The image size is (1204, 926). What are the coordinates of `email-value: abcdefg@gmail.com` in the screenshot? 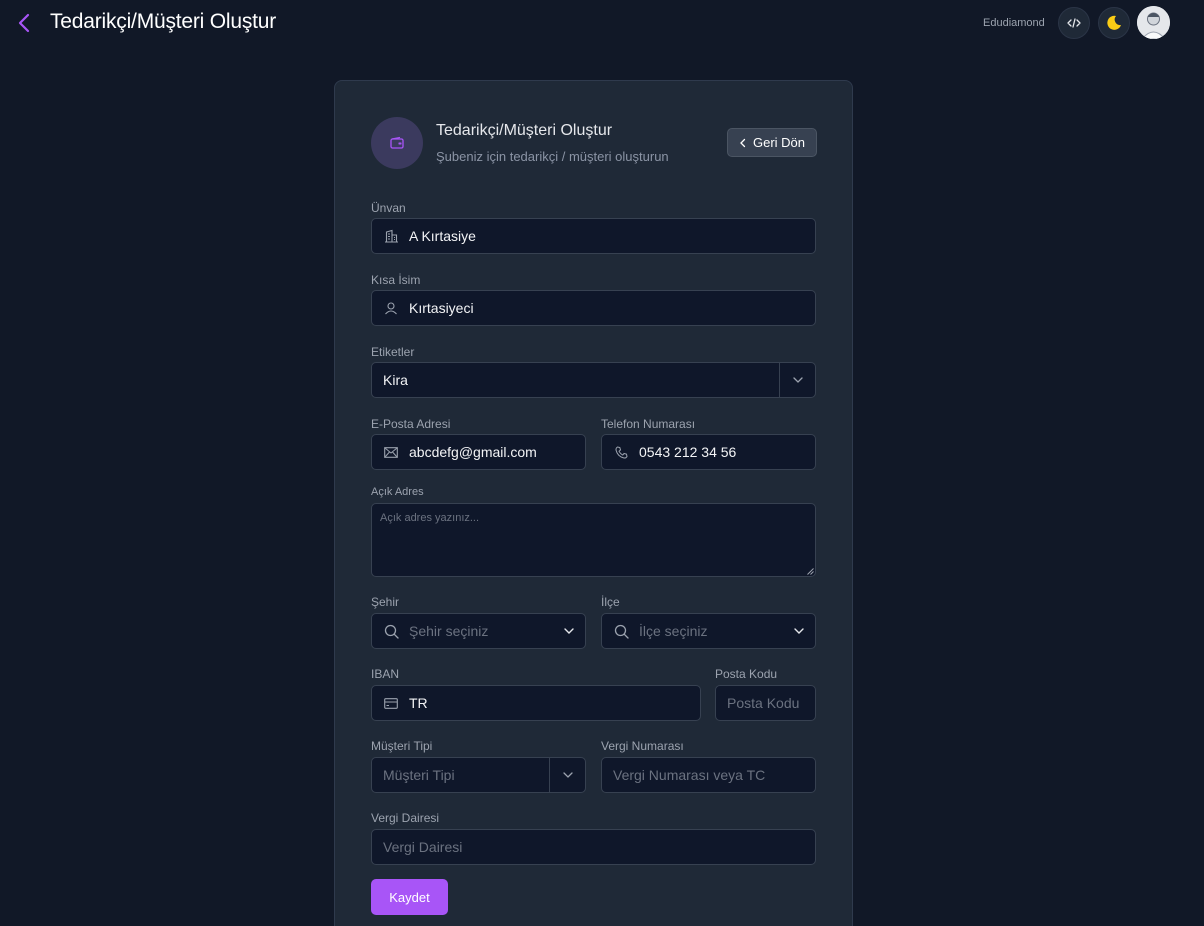 It's located at (473, 452).